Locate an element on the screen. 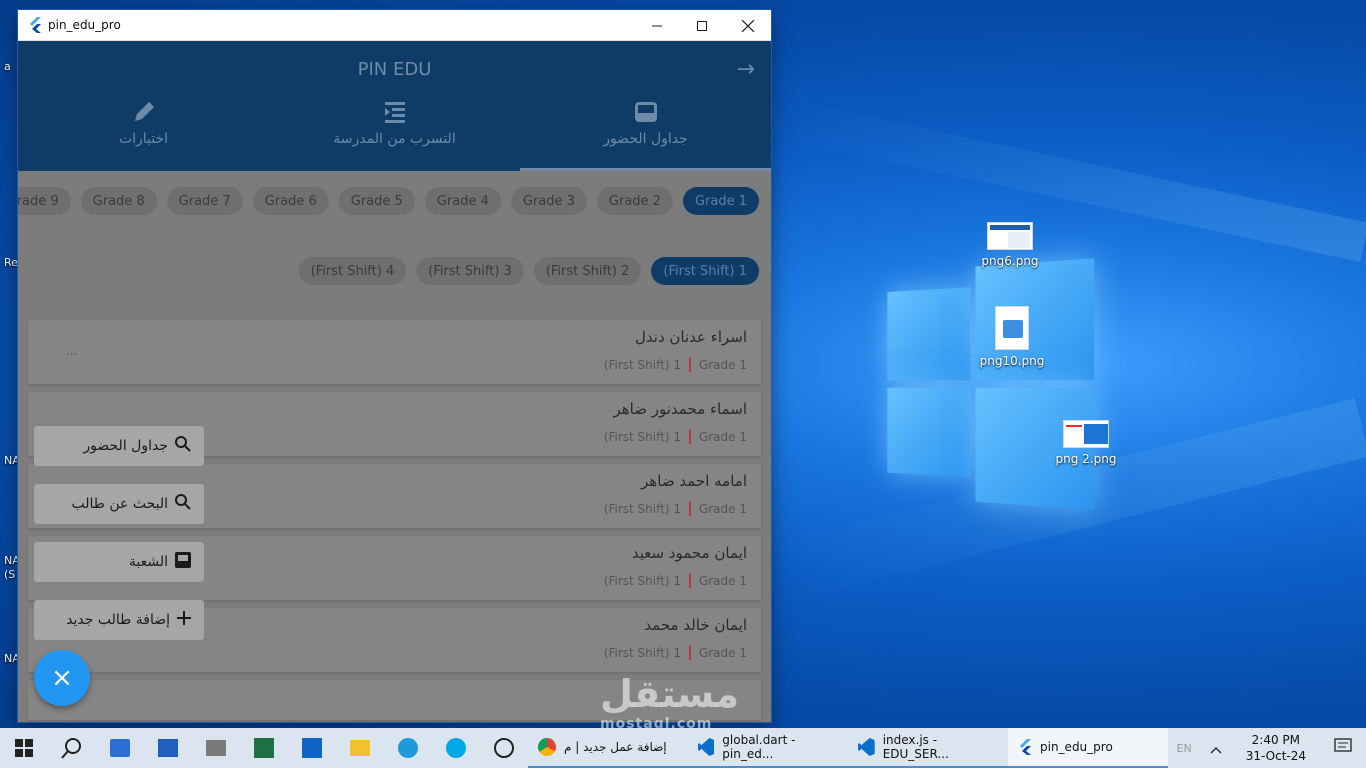  desktop-icon-png2: png 2.png is located at coordinates (1086, 443).